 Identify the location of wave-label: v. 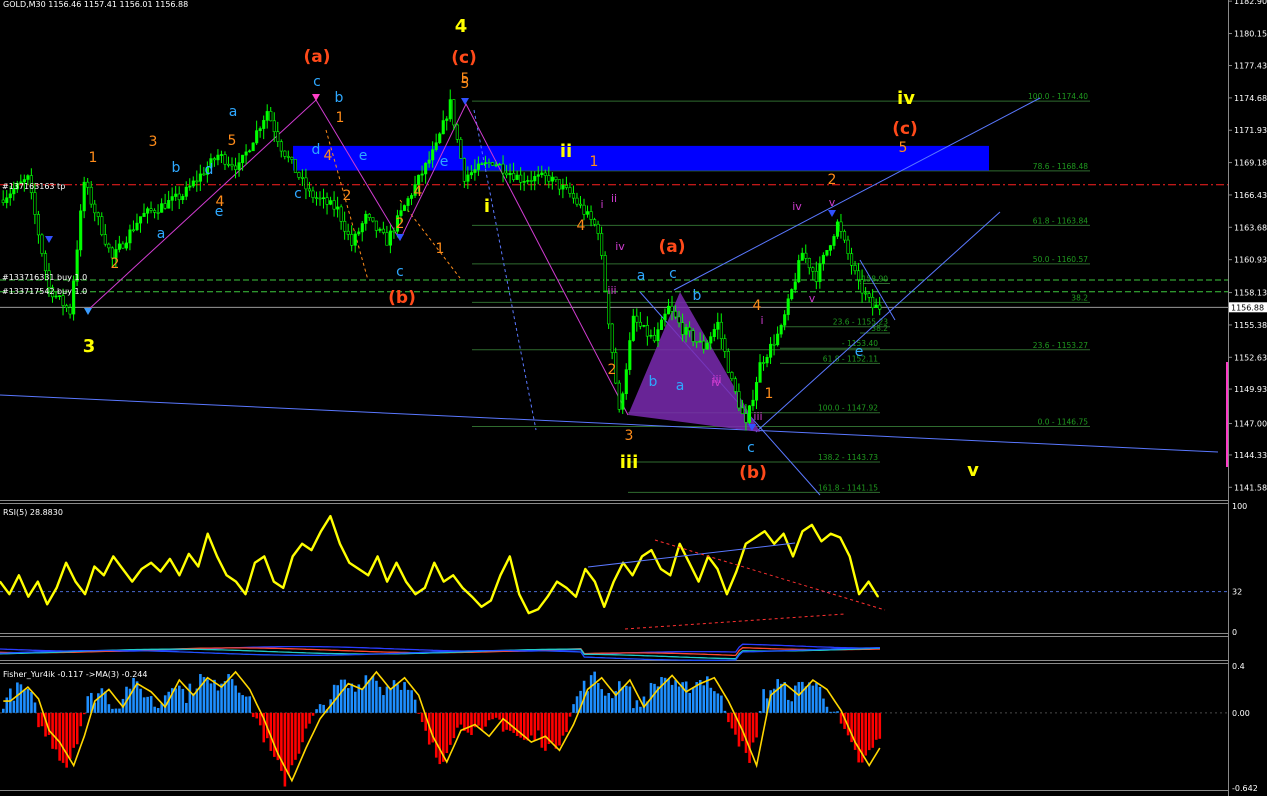
(973, 470).